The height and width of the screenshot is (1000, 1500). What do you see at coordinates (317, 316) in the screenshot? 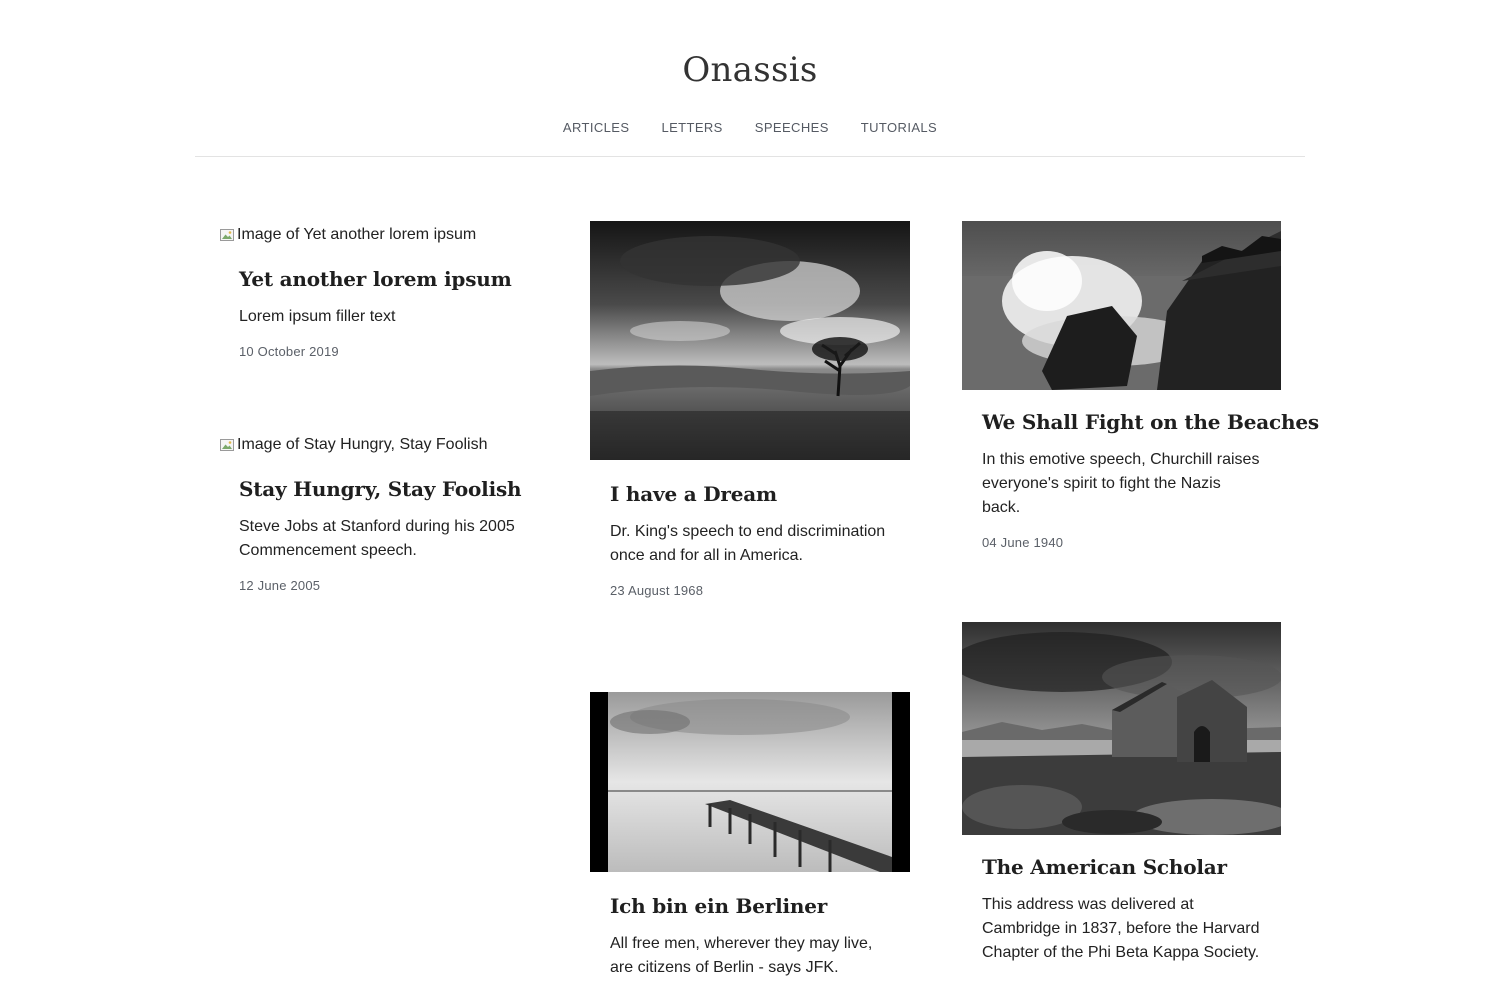
I see `post-excerpt: Lorem ipsum filler text` at bounding box center [317, 316].